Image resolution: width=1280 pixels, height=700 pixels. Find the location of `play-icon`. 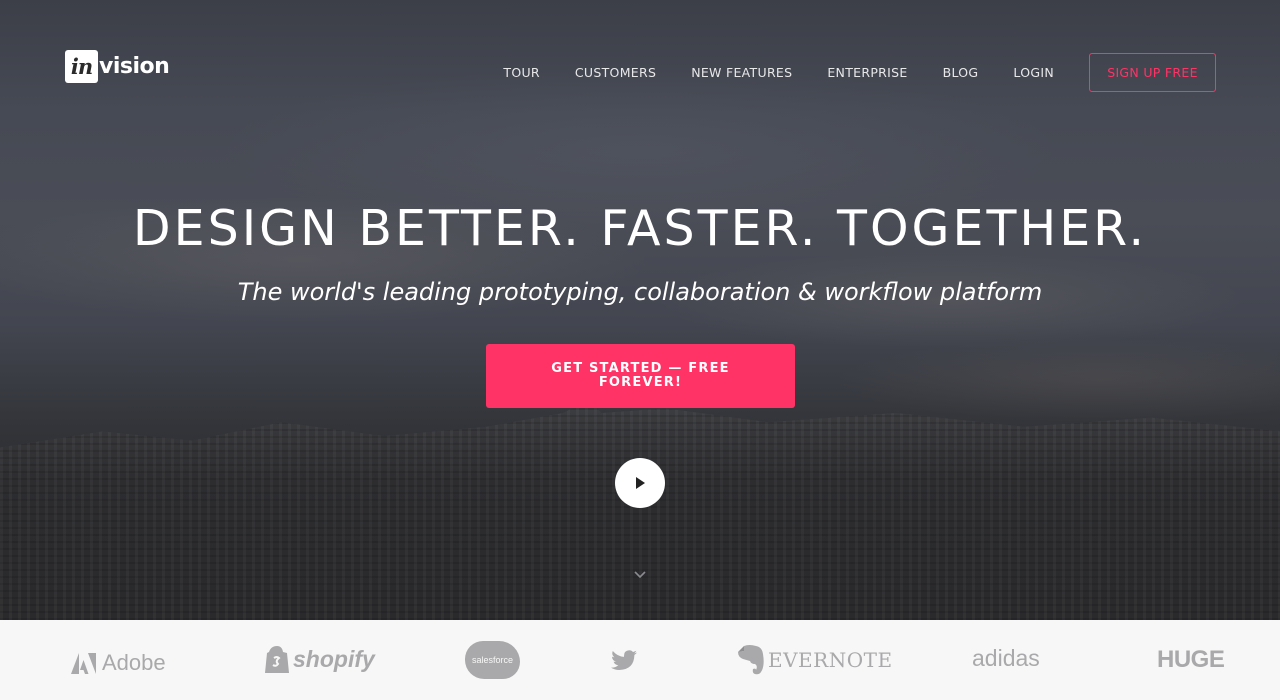

play-icon is located at coordinates (640, 483).